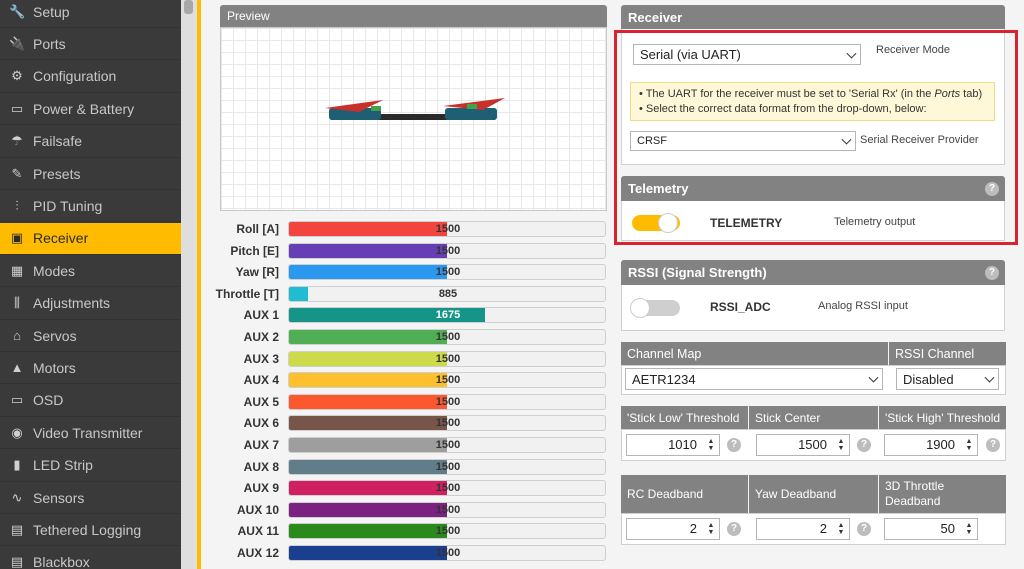 Image resolution: width=1024 pixels, height=569 pixels. Describe the element at coordinates (63, 465) in the screenshot. I see `sidebar-item-label: LED Strip` at that location.